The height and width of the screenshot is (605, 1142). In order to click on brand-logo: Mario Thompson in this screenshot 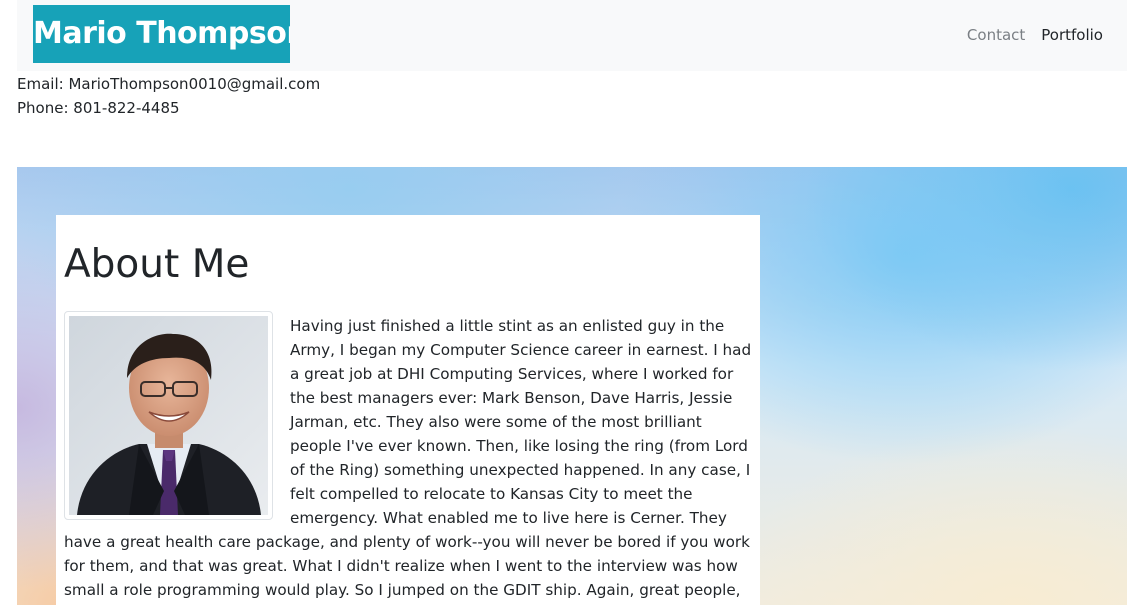, I will do `click(161, 34)`.